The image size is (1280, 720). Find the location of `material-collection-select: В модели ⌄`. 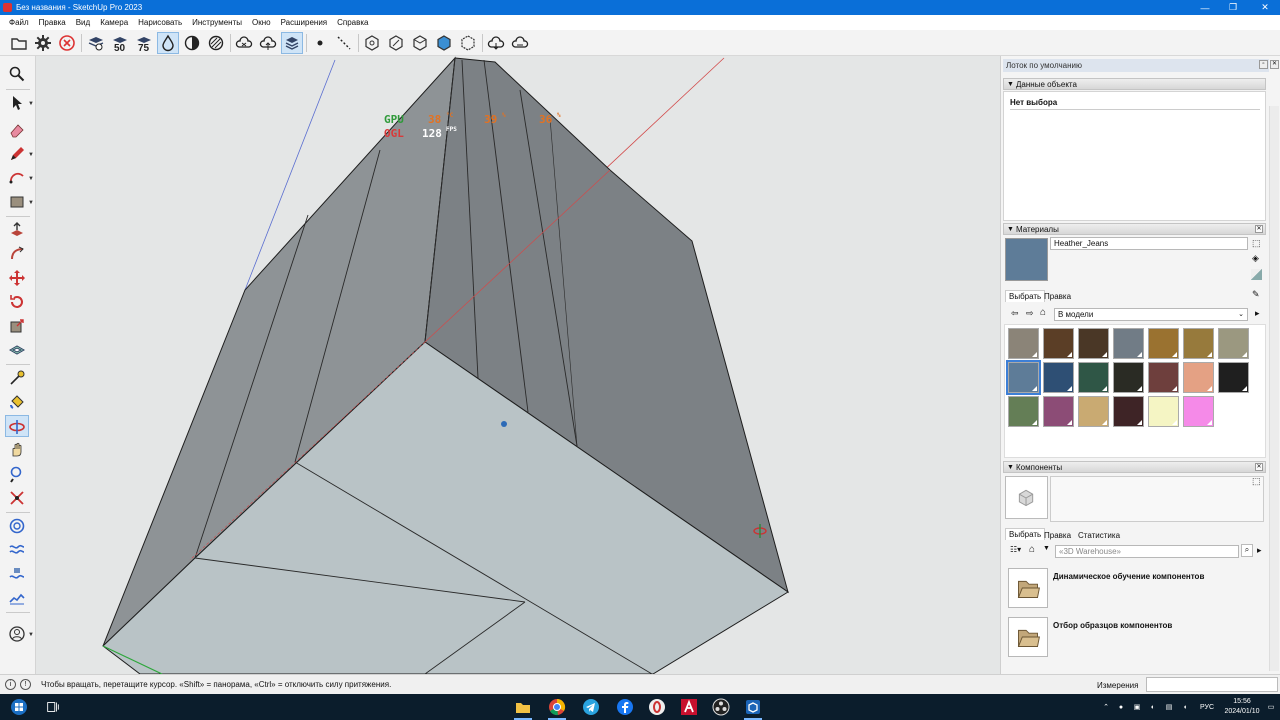

material-collection-select: В модели ⌄ is located at coordinates (1151, 314).